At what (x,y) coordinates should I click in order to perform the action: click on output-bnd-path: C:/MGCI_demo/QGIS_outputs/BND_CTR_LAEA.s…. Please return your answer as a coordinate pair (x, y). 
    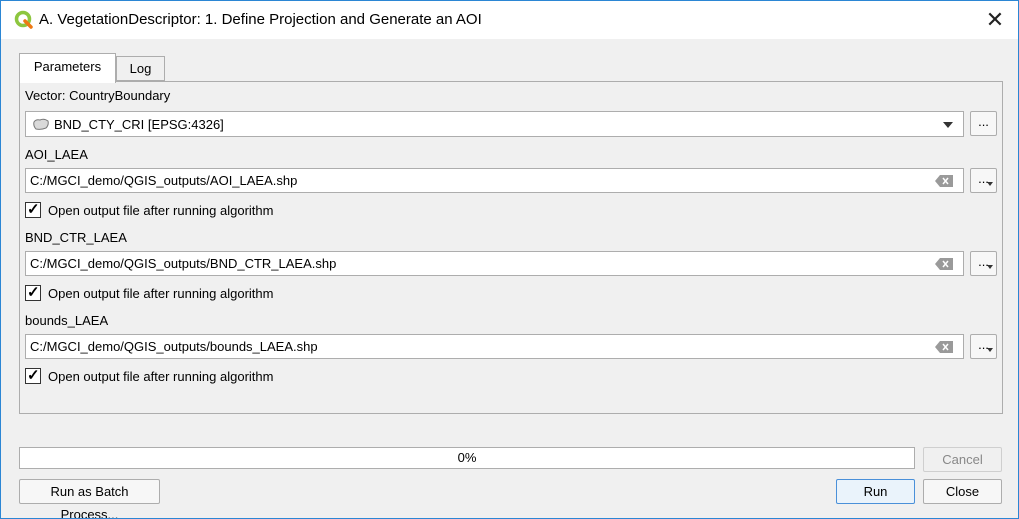
    Looking at the image, I should click on (183, 263).